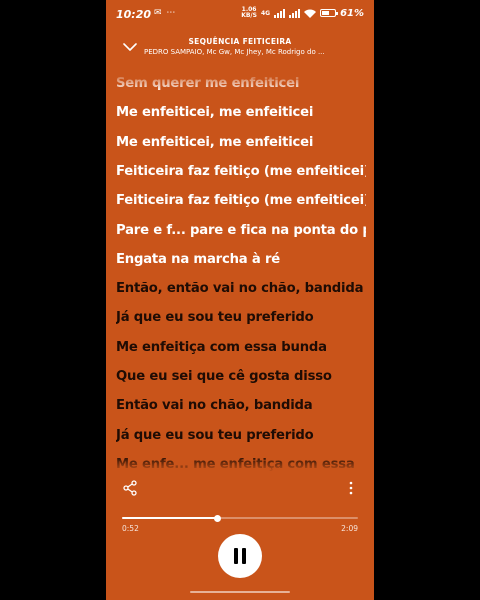  Describe the element at coordinates (170, 518) in the screenshot. I see `progress-played` at that location.